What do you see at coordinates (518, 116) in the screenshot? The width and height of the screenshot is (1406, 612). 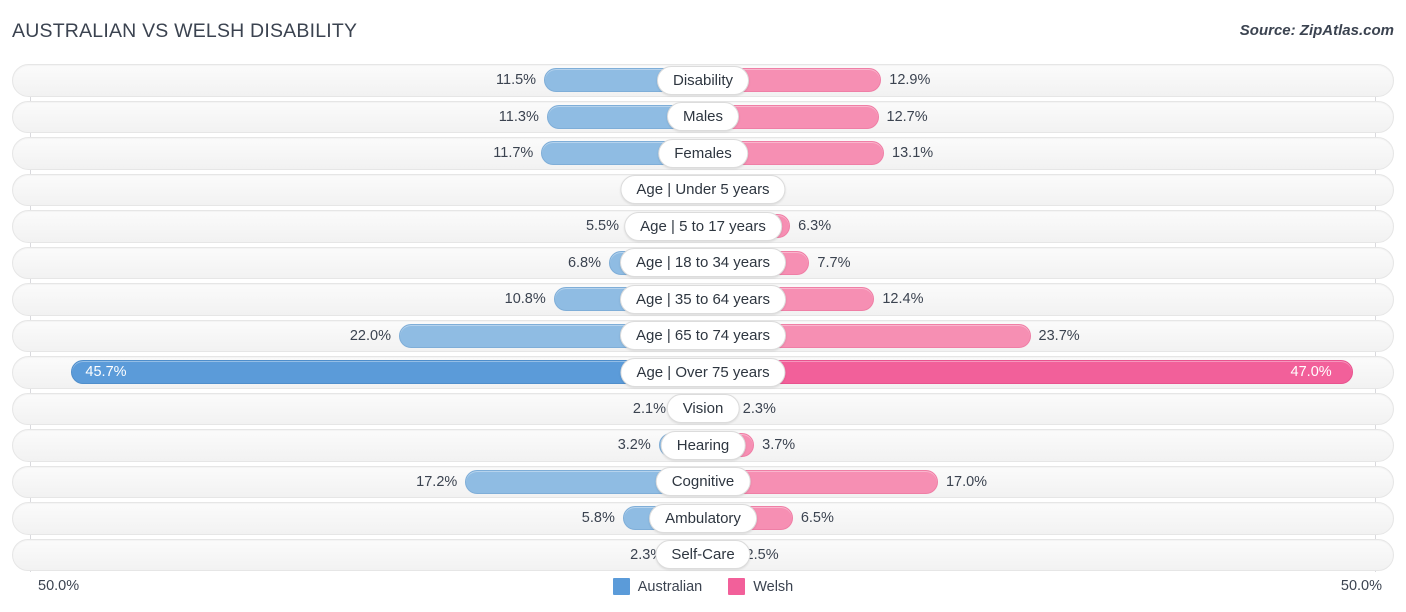 I see `value-label-australian: 11.3%` at bounding box center [518, 116].